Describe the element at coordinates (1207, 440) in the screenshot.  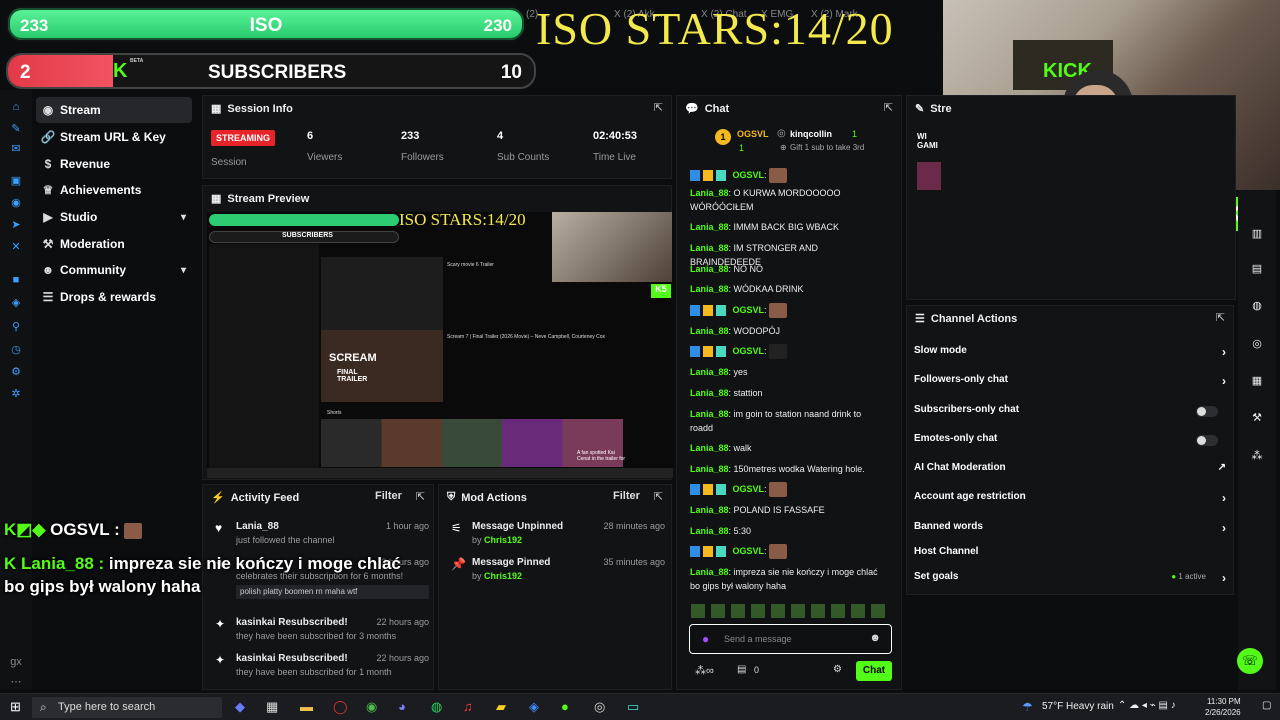
I see `emotes-only-toggle` at that location.